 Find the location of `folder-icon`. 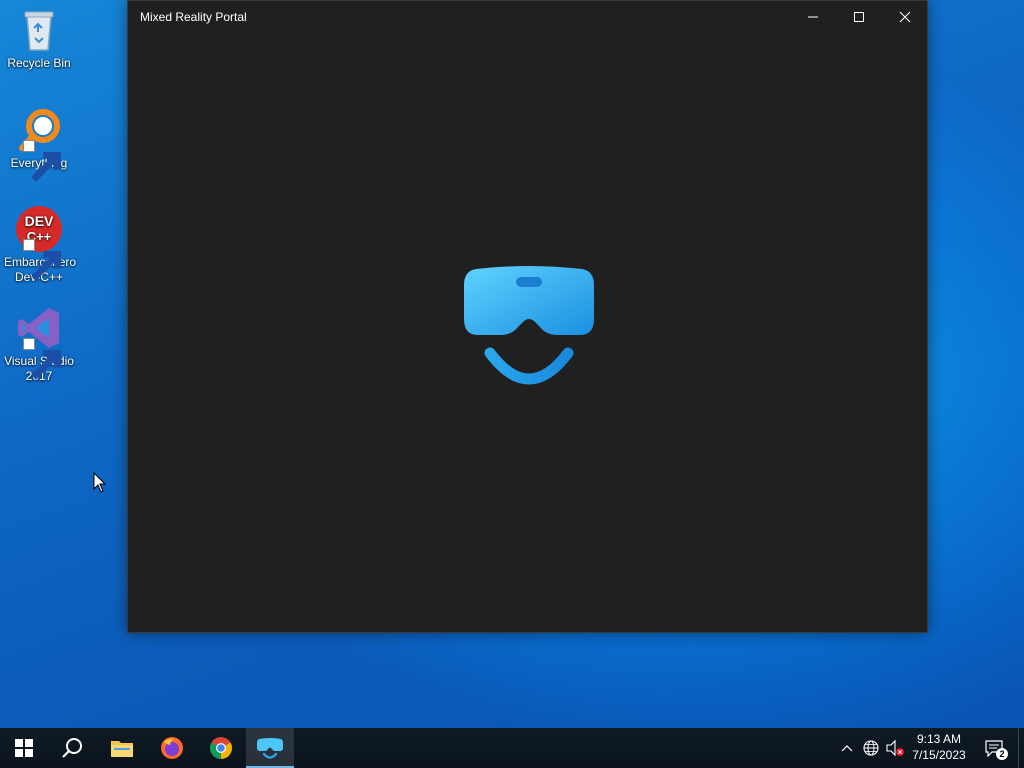

folder-icon is located at coordinates (122, 749).